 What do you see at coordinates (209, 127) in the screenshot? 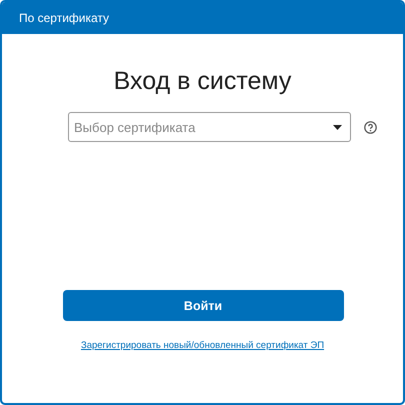
I see `certificate-dropdown: Выбор сертификата` at bounding box center [209, 127].